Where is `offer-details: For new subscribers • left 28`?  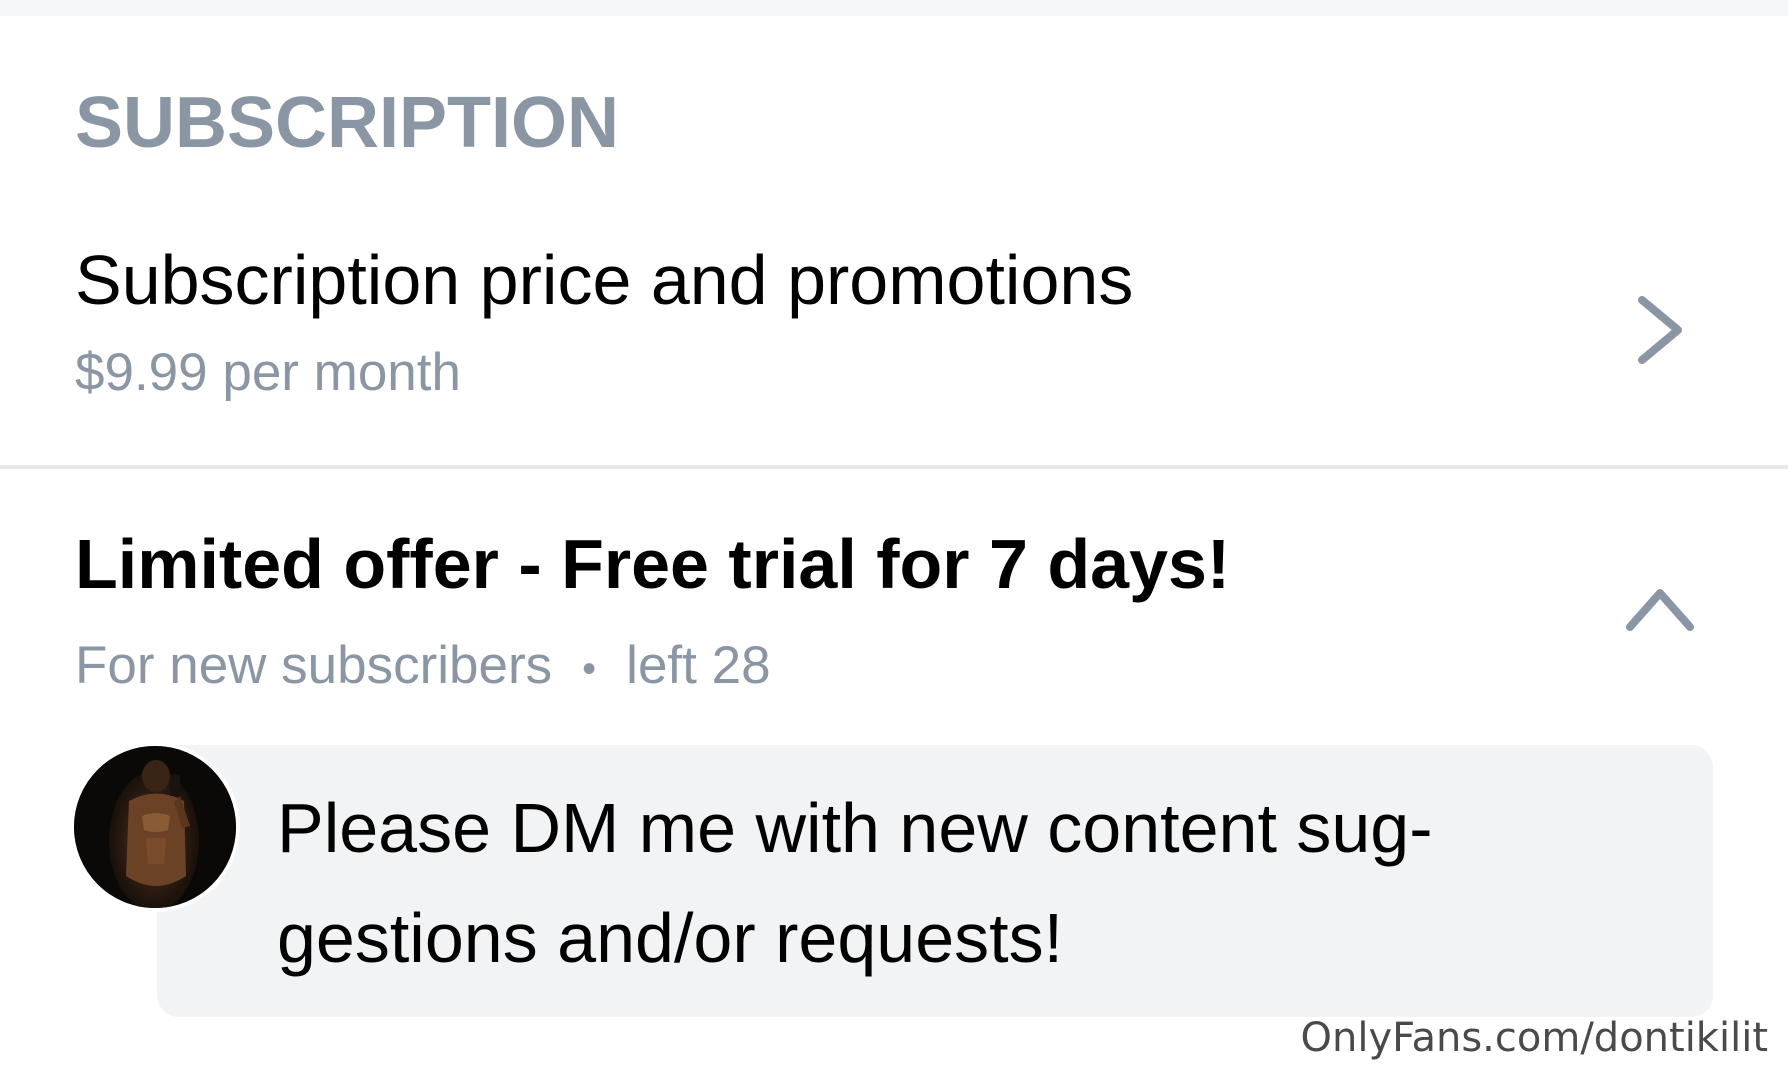
offer-details: For new subscribers • left 28 is located at coordinates (423, 665).